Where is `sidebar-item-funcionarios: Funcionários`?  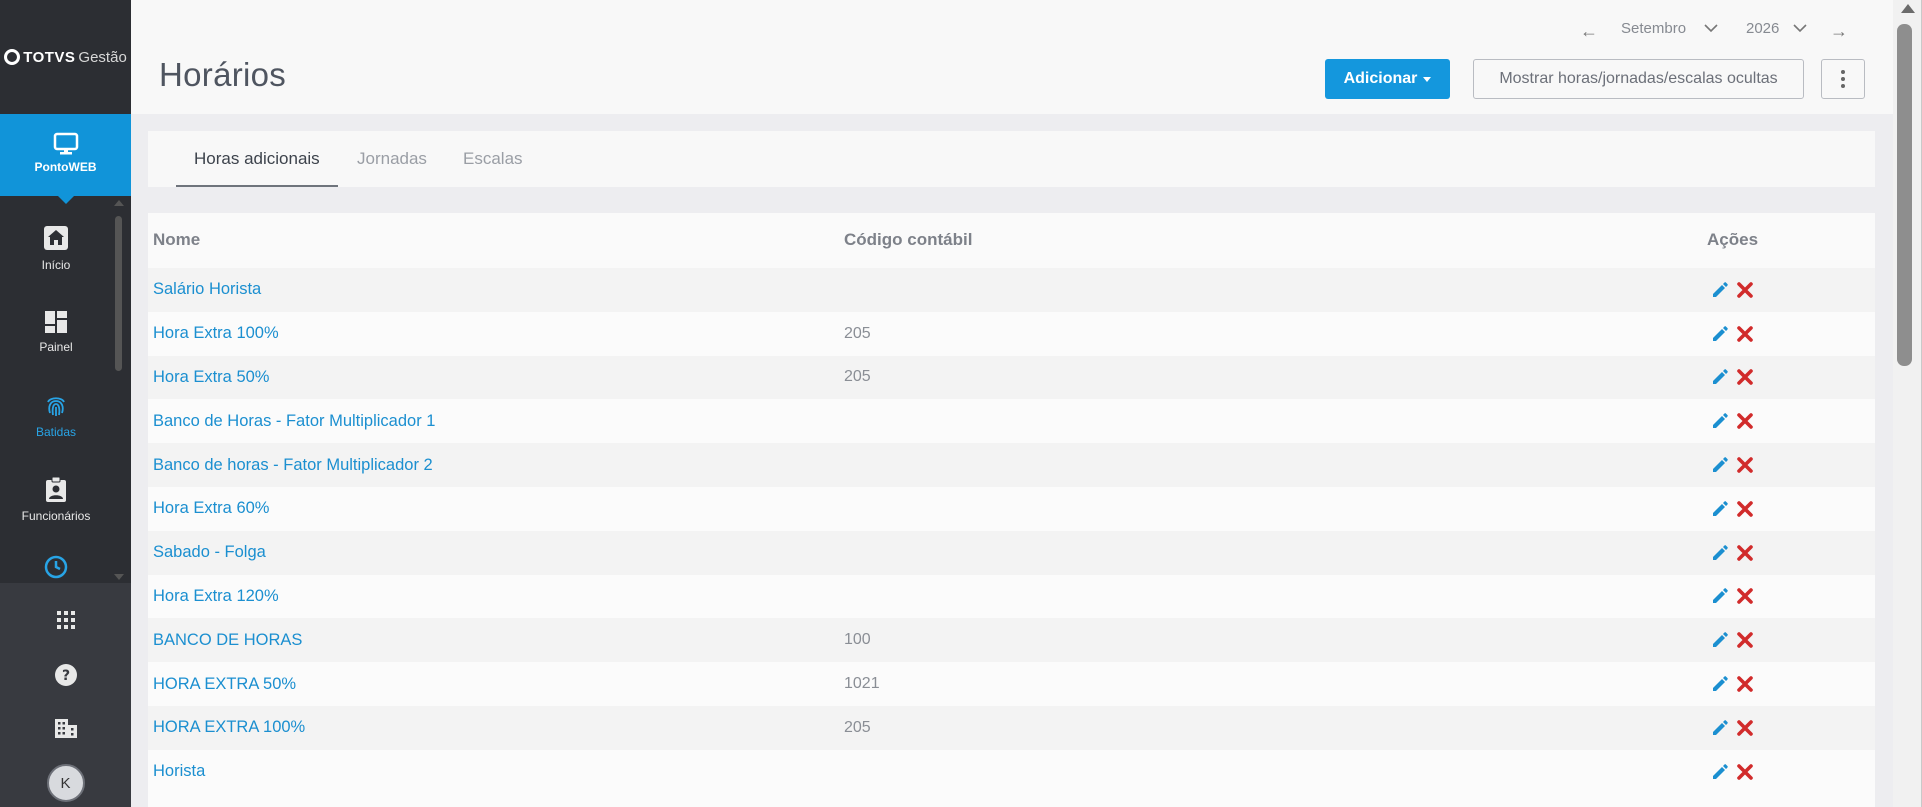 sidebar-item-funcionarios: Funcionários is located at coordinates (56, 500).